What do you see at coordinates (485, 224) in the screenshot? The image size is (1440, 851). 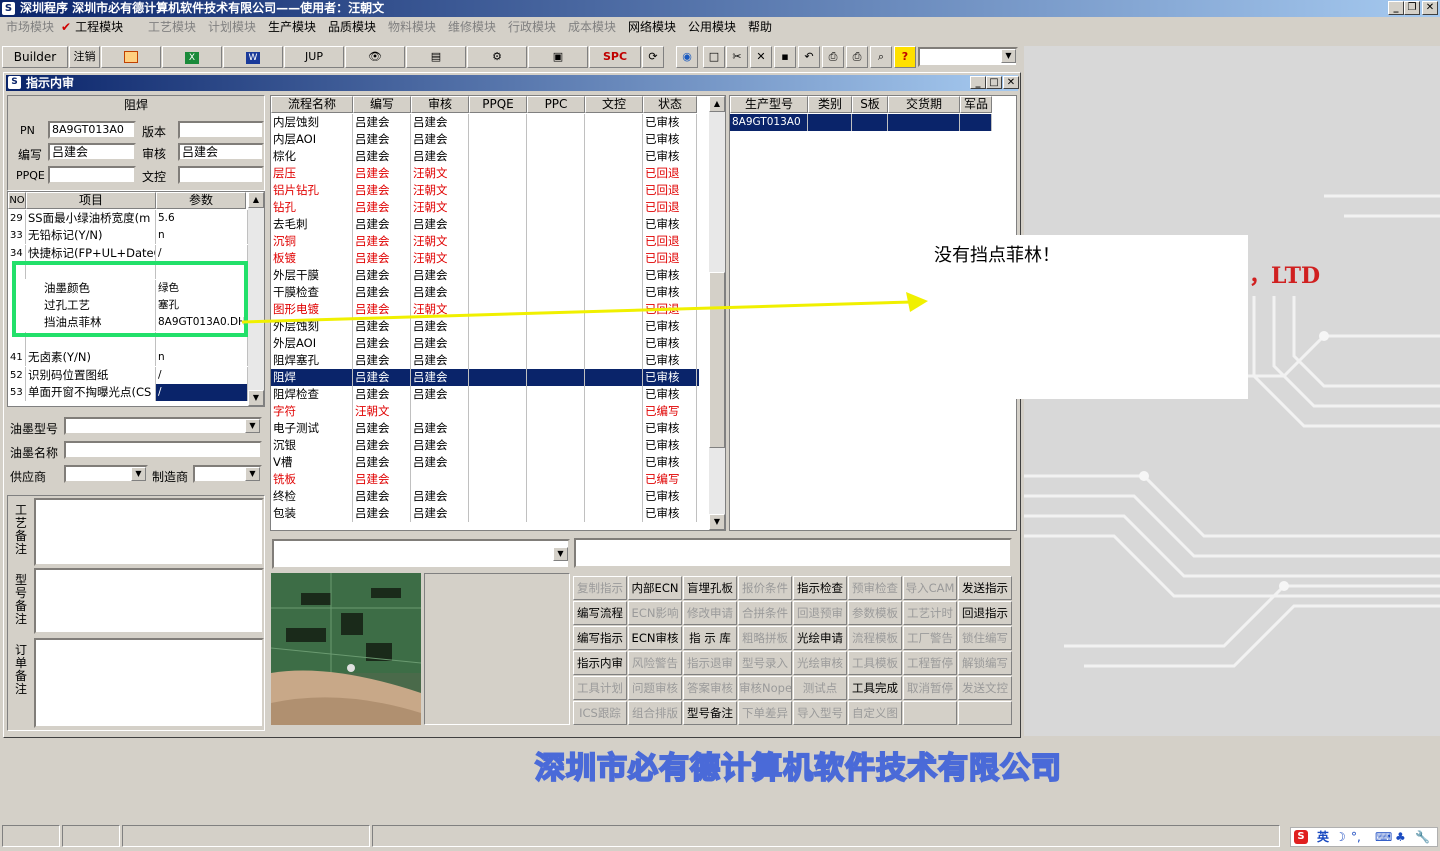 I see `flow-row: 去毛刺 吕建会 吕建会 已审核` at bounding box center [485, 224].